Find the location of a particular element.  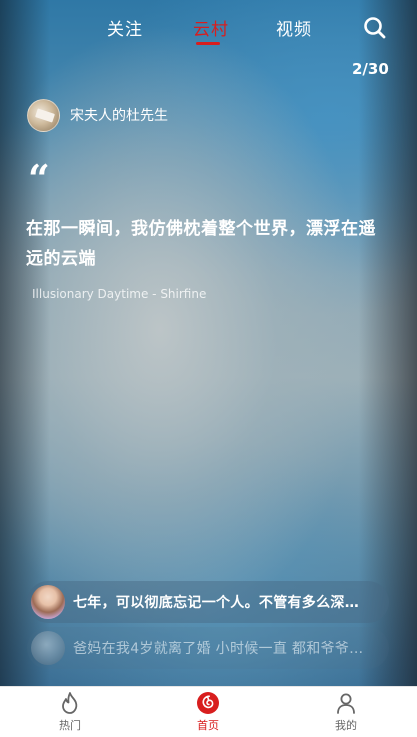

song-link: Illusionary Daytime - Shirfine is located at coordinates (119, 294).